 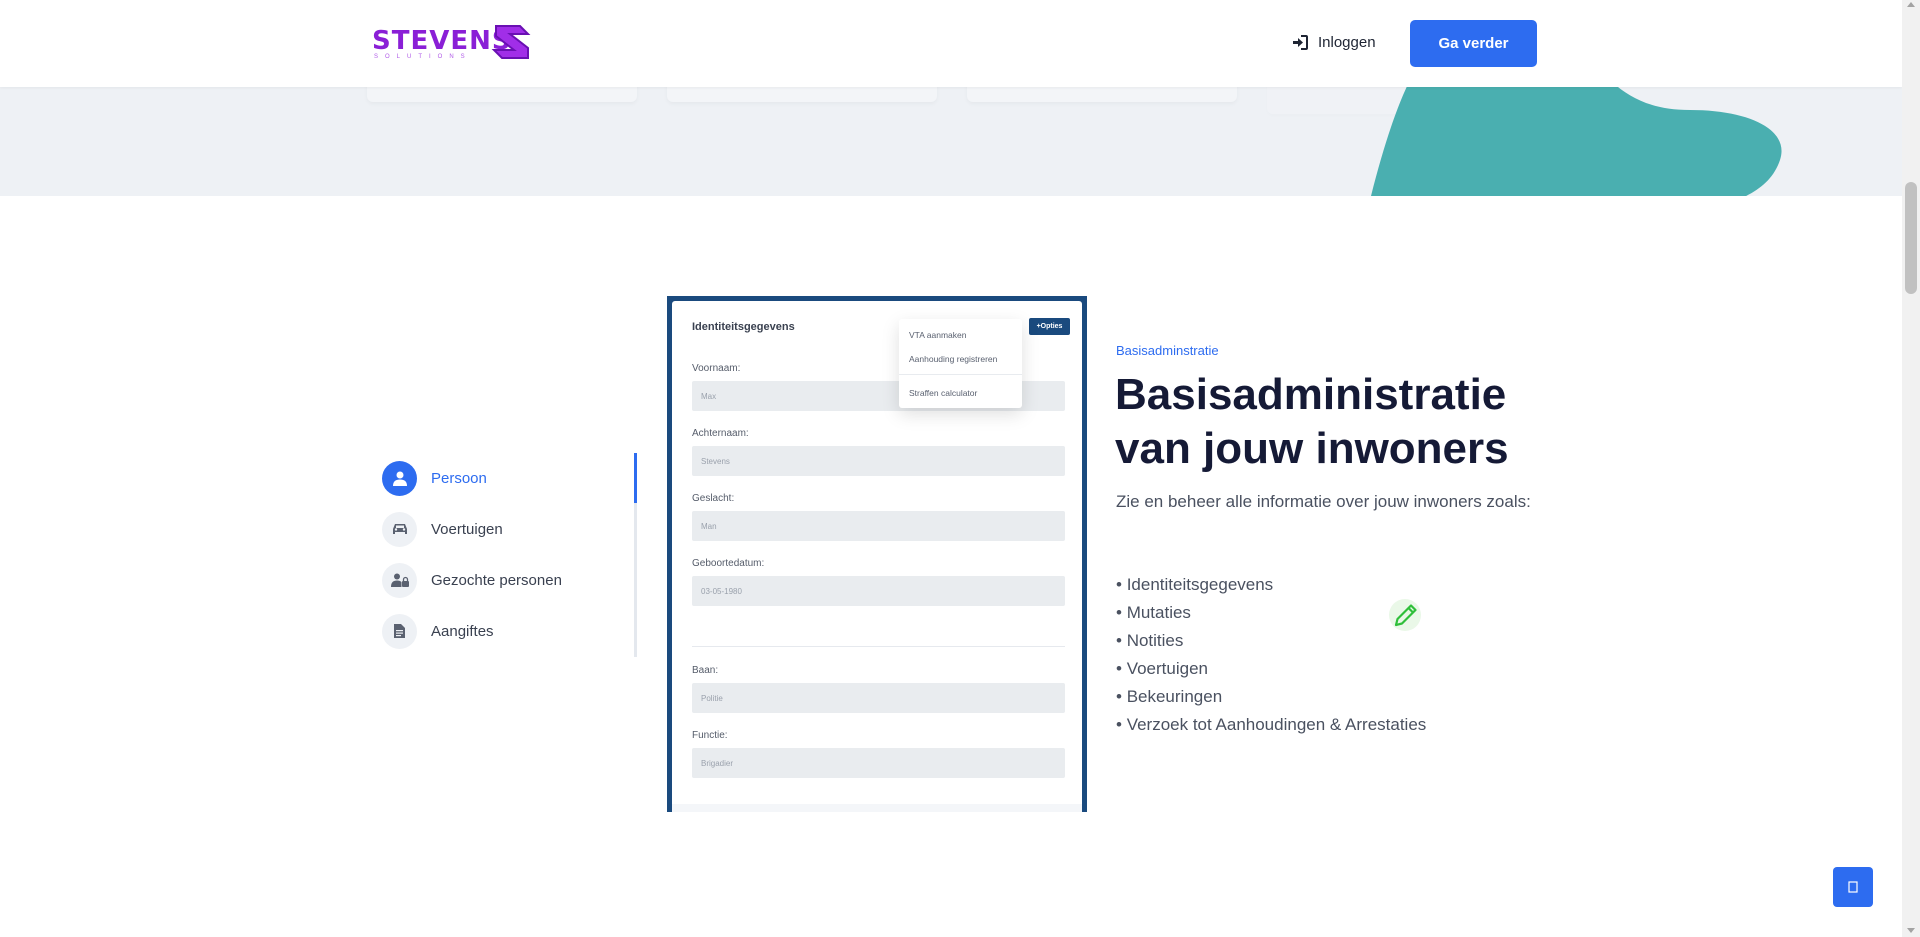 What do you see at coordinates (467, 529) in the screenshot?
I see `tab-label: Voertuigen` at bounding box center [467, 529].